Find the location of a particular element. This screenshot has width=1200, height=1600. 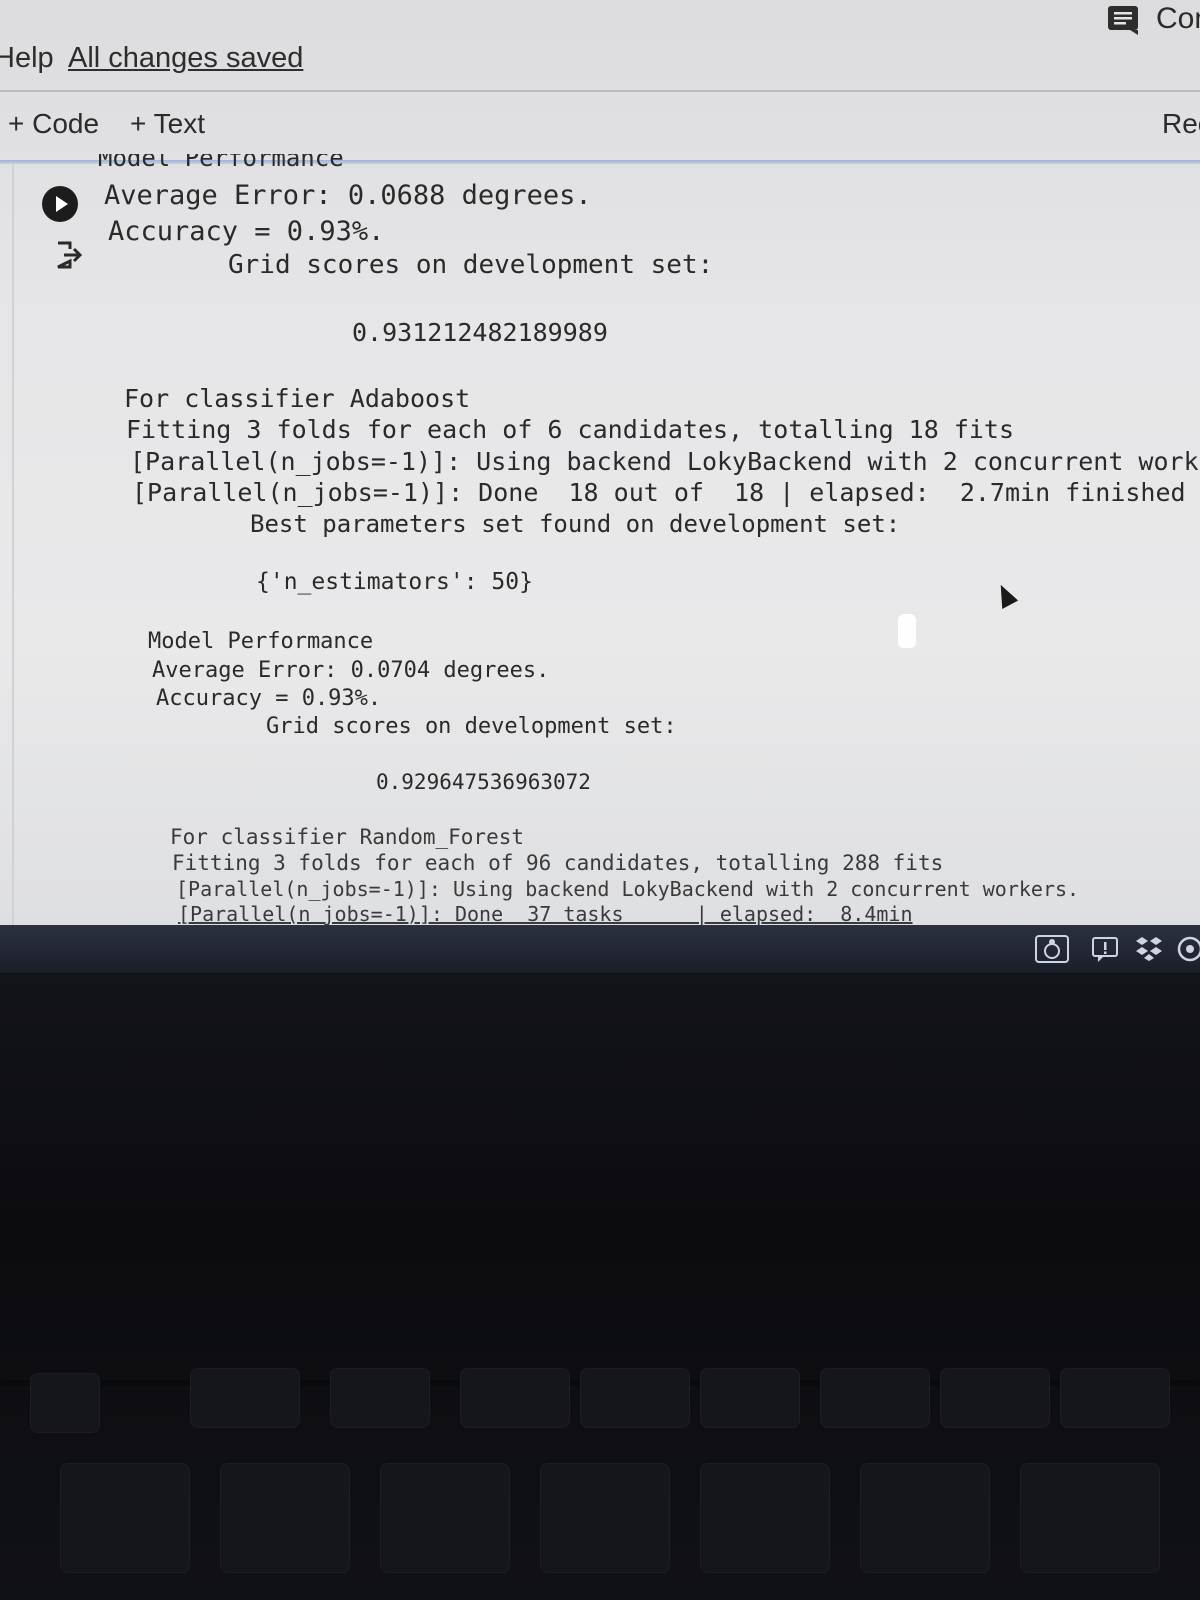

screen-glare is located at coordinates (907, 631).